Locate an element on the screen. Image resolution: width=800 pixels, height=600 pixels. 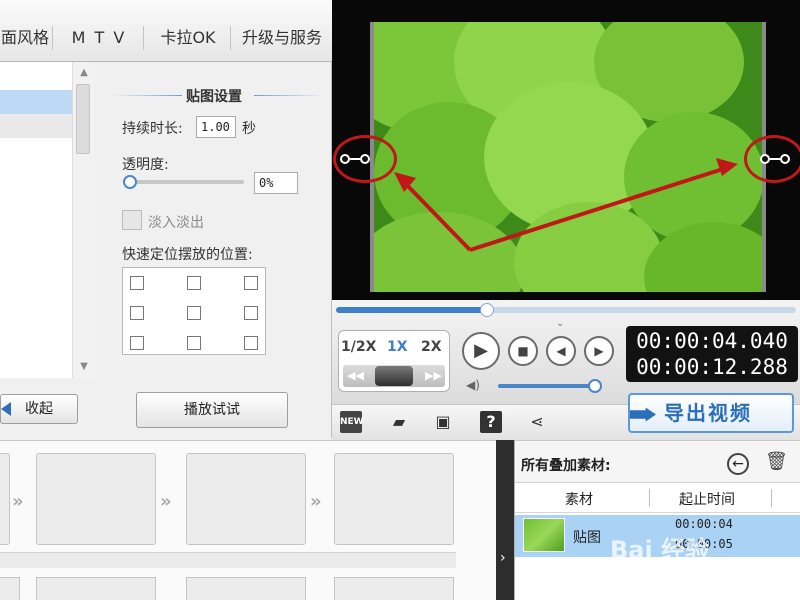
share-icon: ⋖ is located at coordinates (537, 422).